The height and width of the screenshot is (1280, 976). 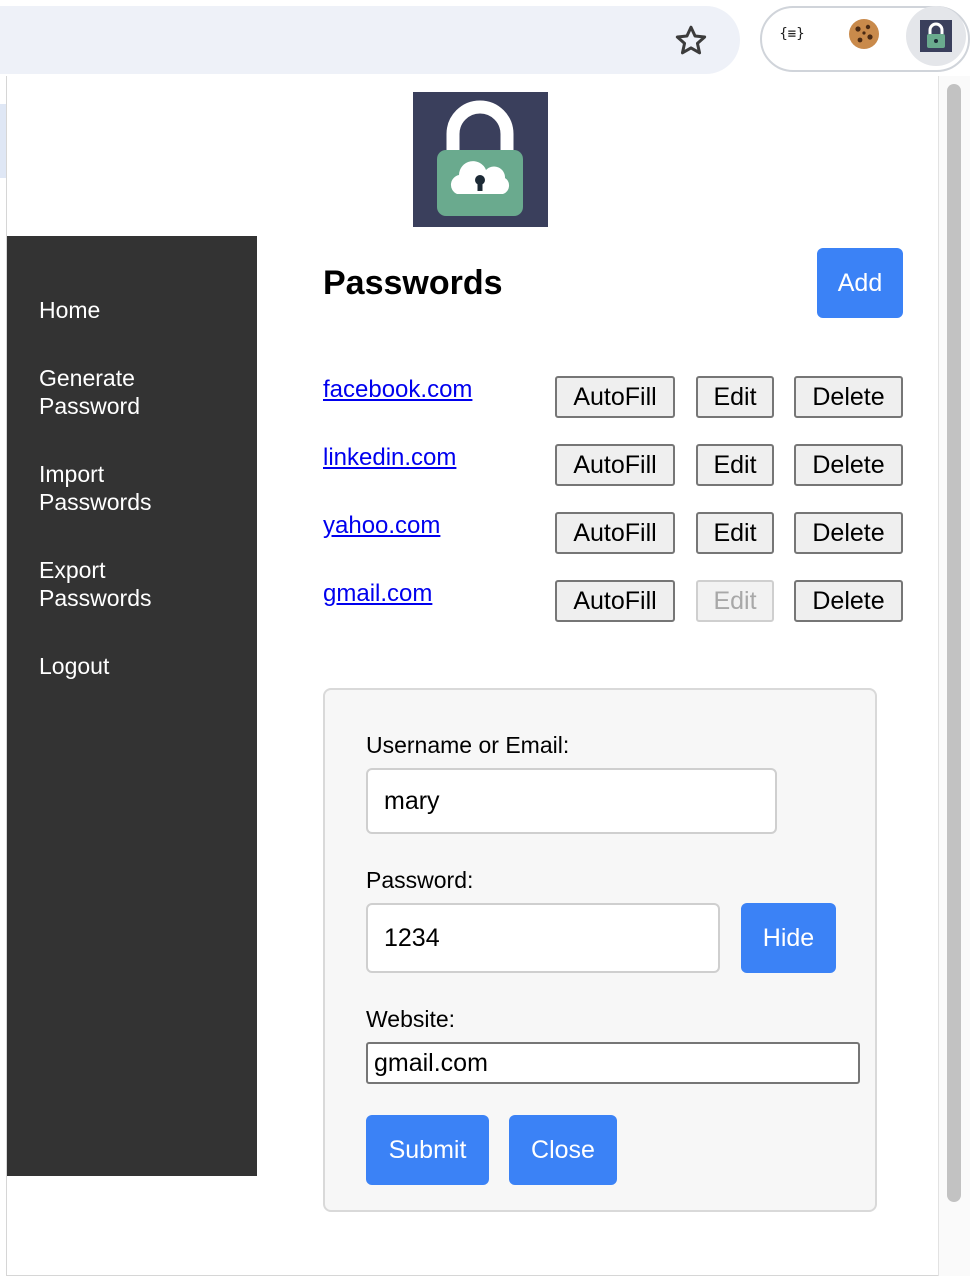 What do you see at coordinates (139, 310) in the screenshot?
I see `nav-item-home: Home` at bounding box center [139, 310].